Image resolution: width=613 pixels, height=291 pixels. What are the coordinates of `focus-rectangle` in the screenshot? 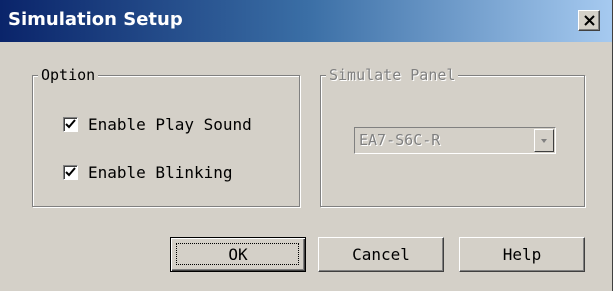 It's located at (237, 254).